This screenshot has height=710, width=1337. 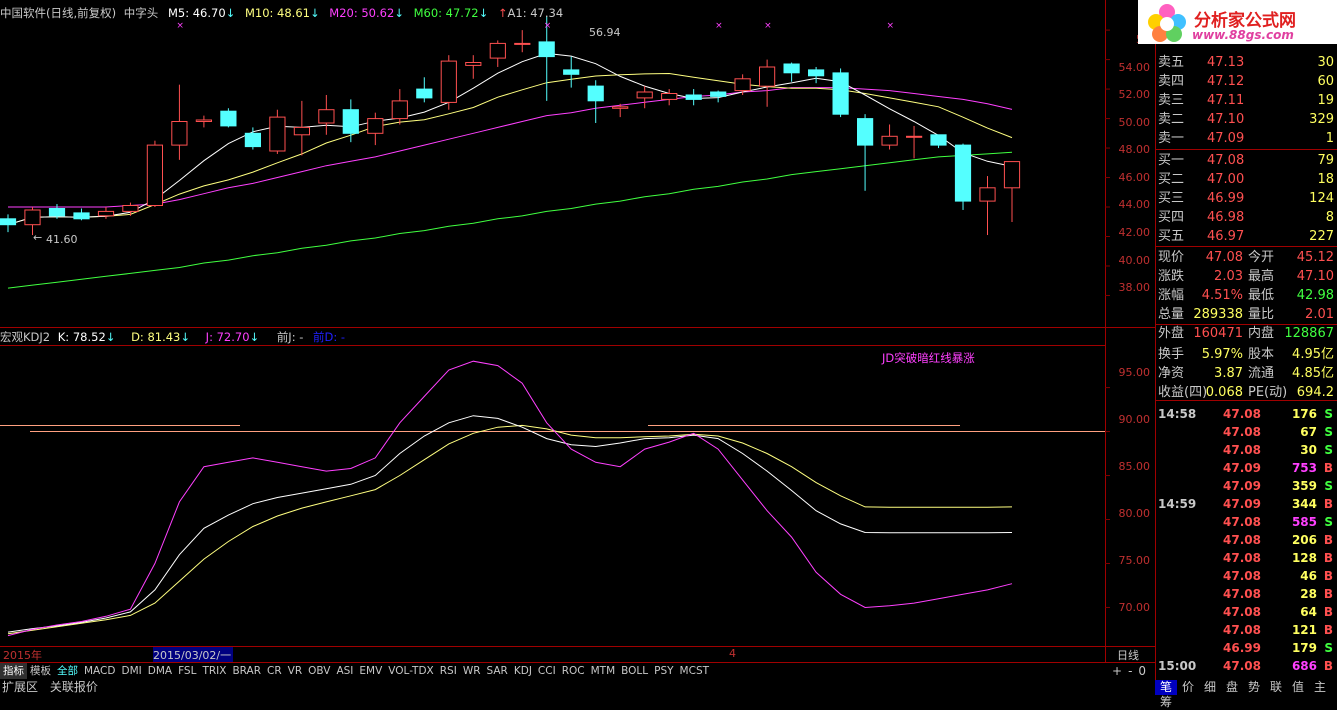 What do you see at coordinates (1134, 560) in the screenshot?
I see `kdj-axis-label: 75.00` at bounding box center [1134, 560].